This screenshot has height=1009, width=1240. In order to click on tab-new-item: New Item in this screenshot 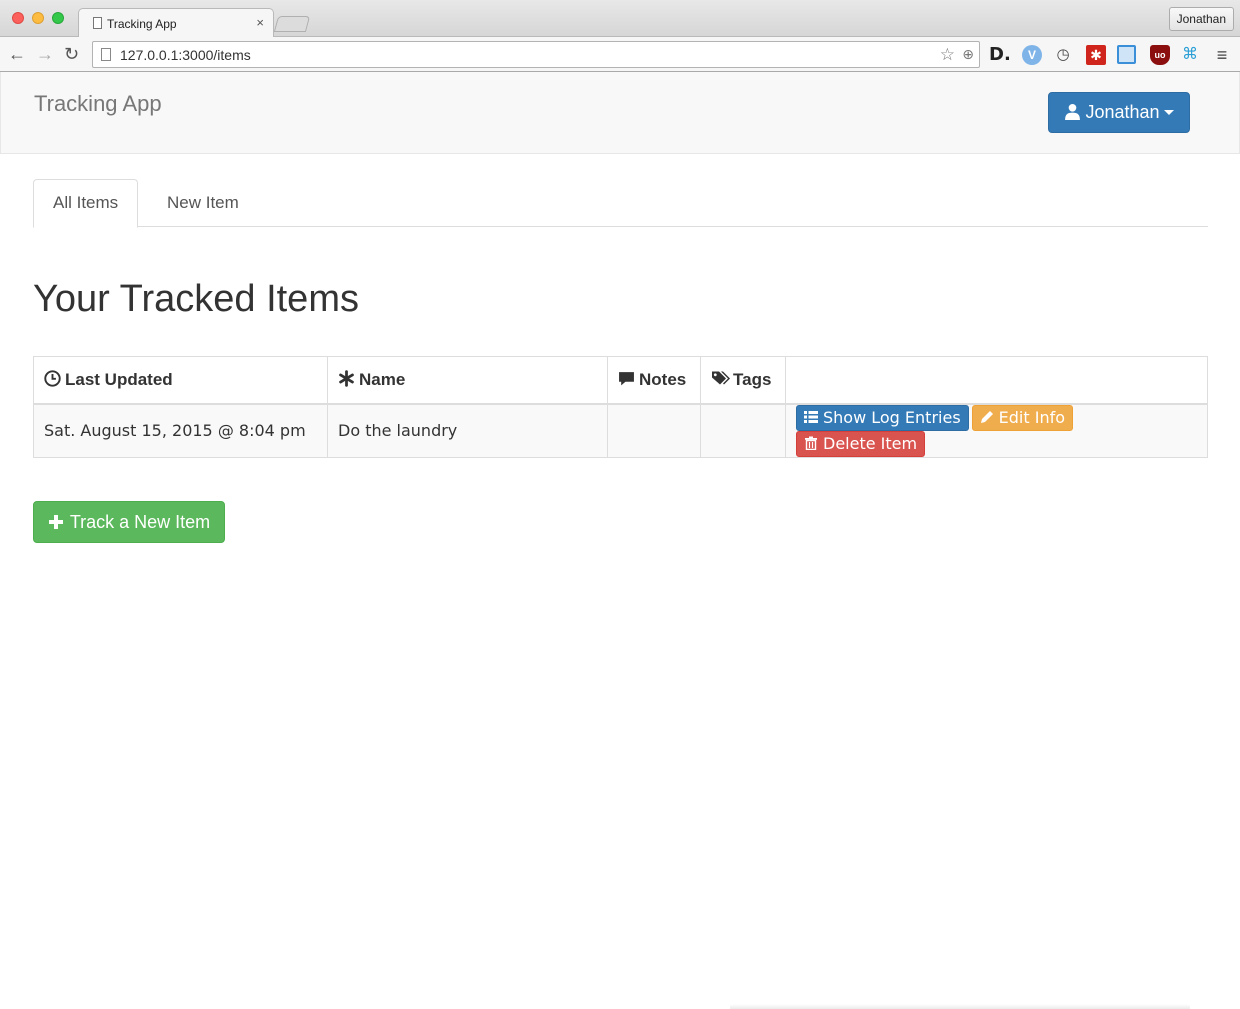, I will do `click(203, 203)`.